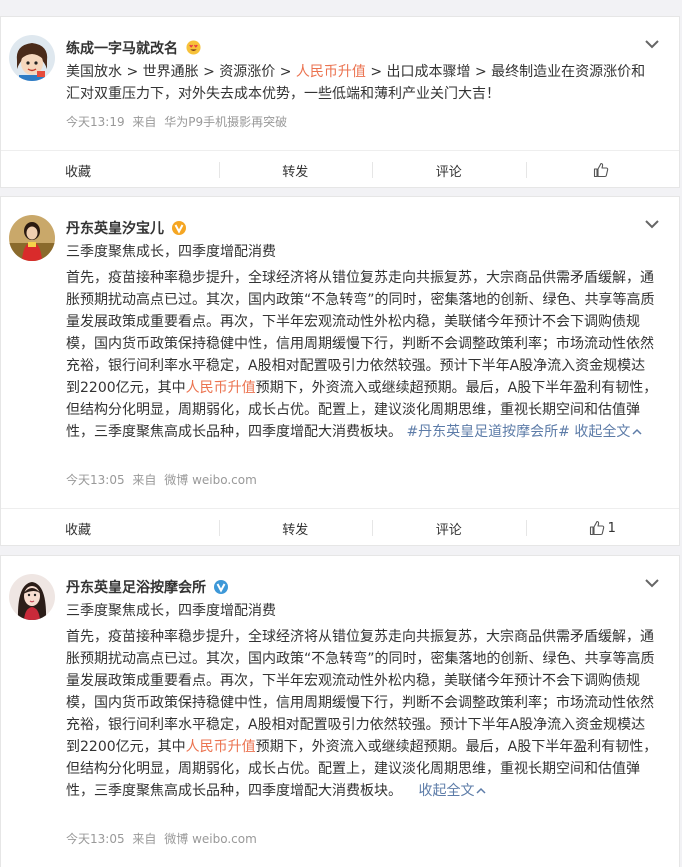  Describe the element at coordinates (115, 229) in the screenshot. I see `nickname: 丹东英皇汐宝儿` at that location.